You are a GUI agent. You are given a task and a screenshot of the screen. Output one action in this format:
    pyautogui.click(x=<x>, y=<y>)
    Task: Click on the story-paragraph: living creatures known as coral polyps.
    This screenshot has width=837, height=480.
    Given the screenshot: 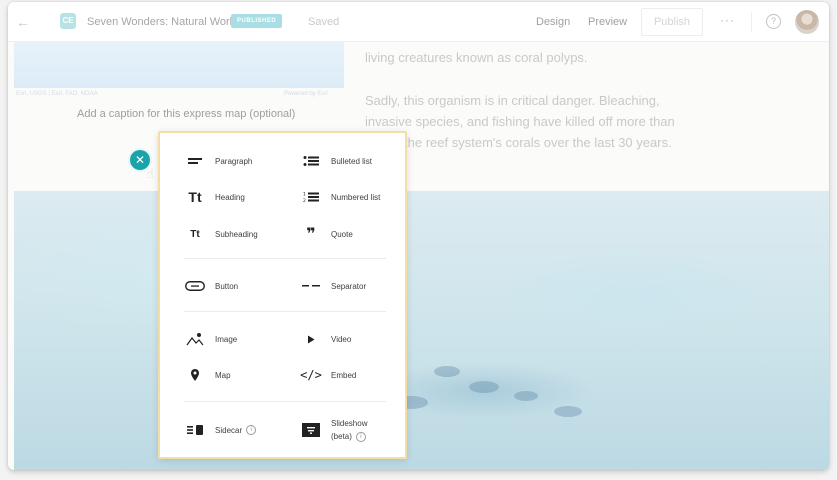 What is the action you would take?
    pyautogui.click(x=476, y=57)
    